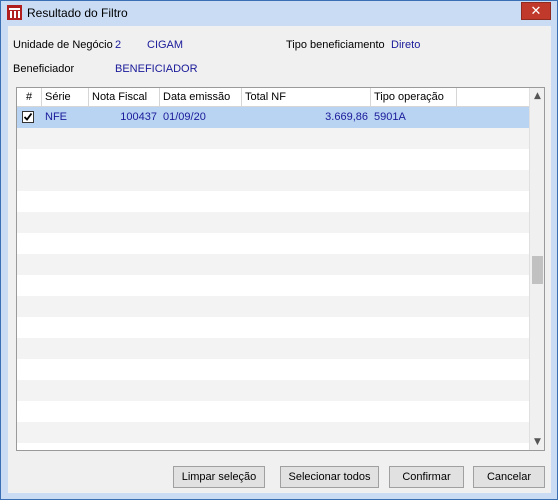  Describe the element at coordinates (63, 45) in the screenshot. I see `unidade-label: Unidade de Negócio` at that location.